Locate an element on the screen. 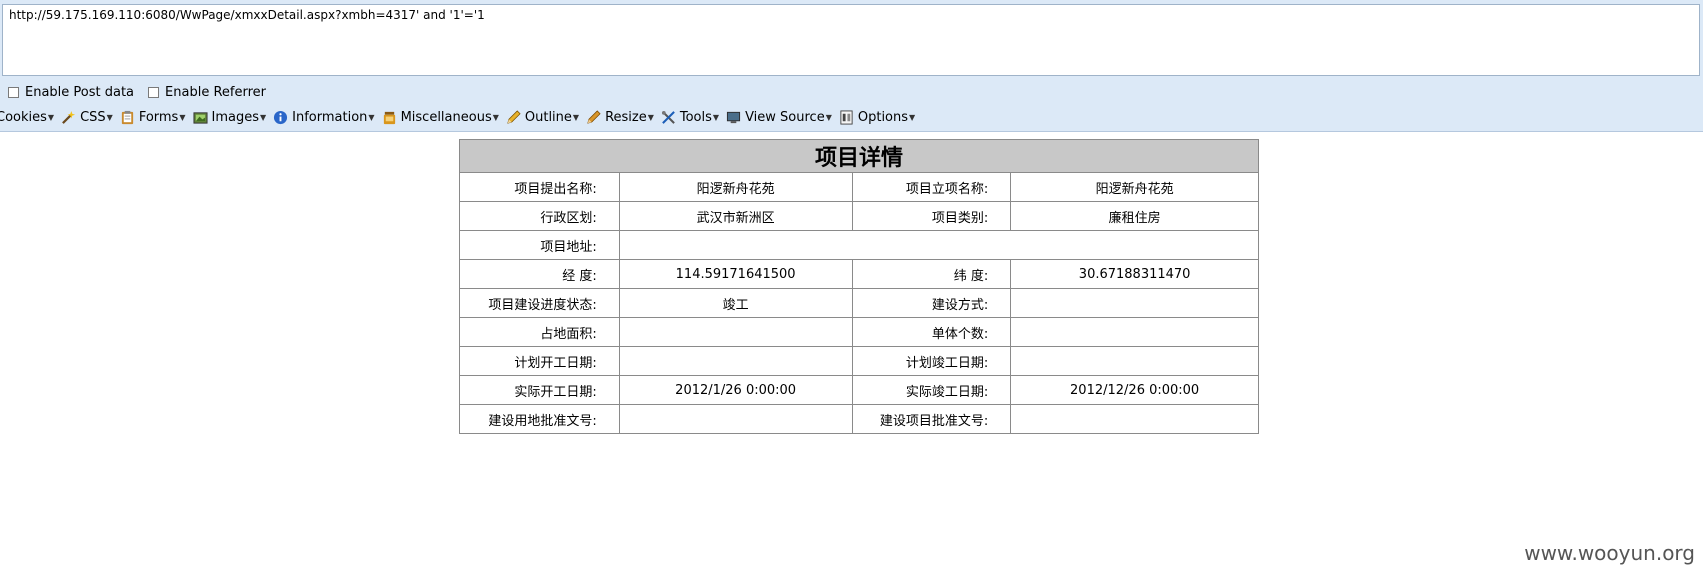 This screenshot has width=1703, height=577. table-row: 项目建设进度状态: 竣工 建设方式: is located at coordinates (859, 303).